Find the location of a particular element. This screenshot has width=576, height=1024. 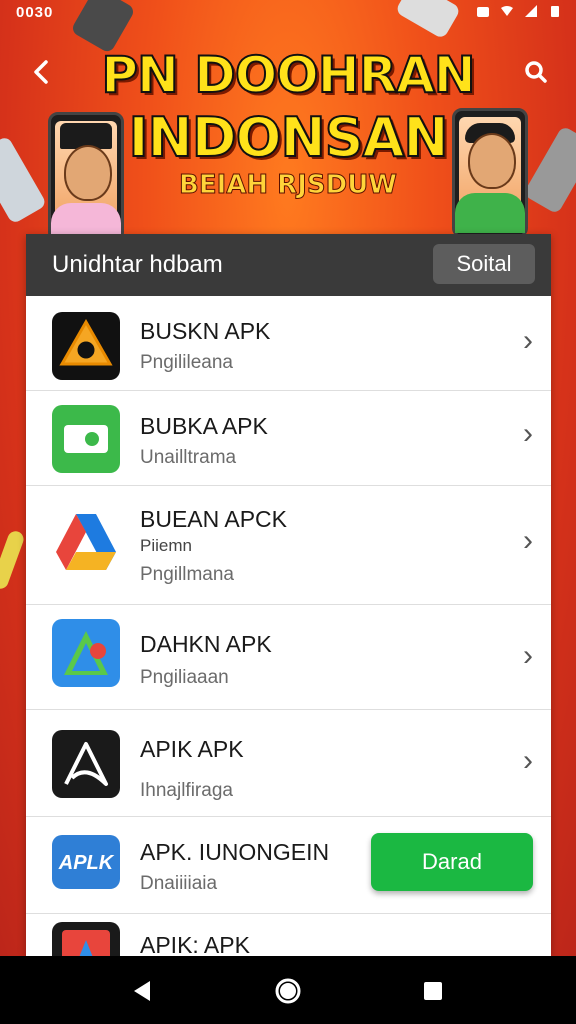

list-item: APIK APK Ihnajlfiraga › is located at coordinates (288, 763).